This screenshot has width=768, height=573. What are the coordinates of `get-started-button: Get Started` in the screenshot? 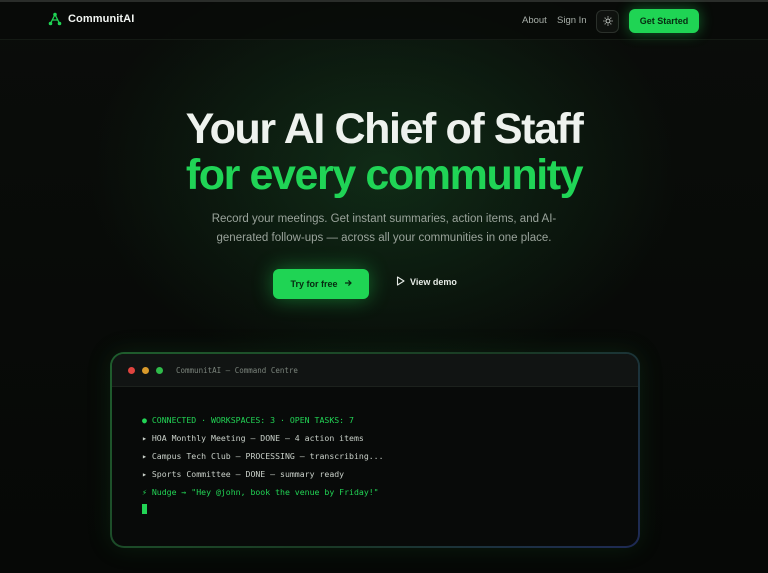 It's located at (664, 21).